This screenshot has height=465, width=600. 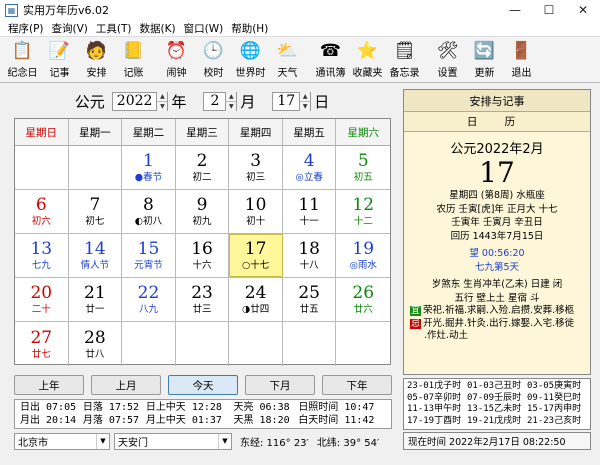 What do you see at coordinates (96, 59) in the screenshot?
I see `toolbar-schedule-button: 🧑 安排` at bounding box center [96, 59].